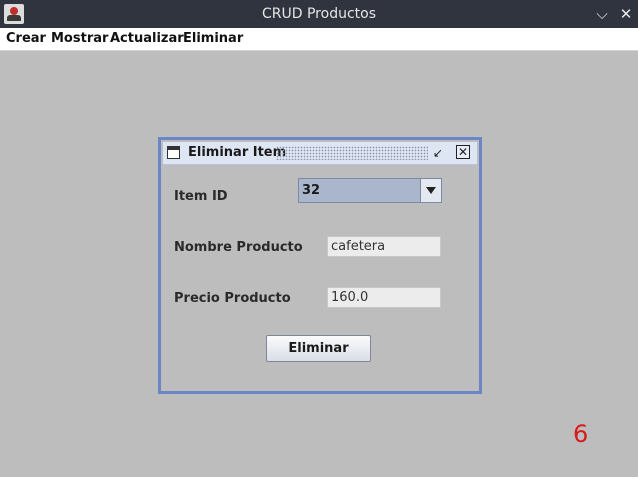 This screenshot has width=638, height=477. Describe the element at coordinates (173, 152) in the screenshot. I see `window-icon` at that location.